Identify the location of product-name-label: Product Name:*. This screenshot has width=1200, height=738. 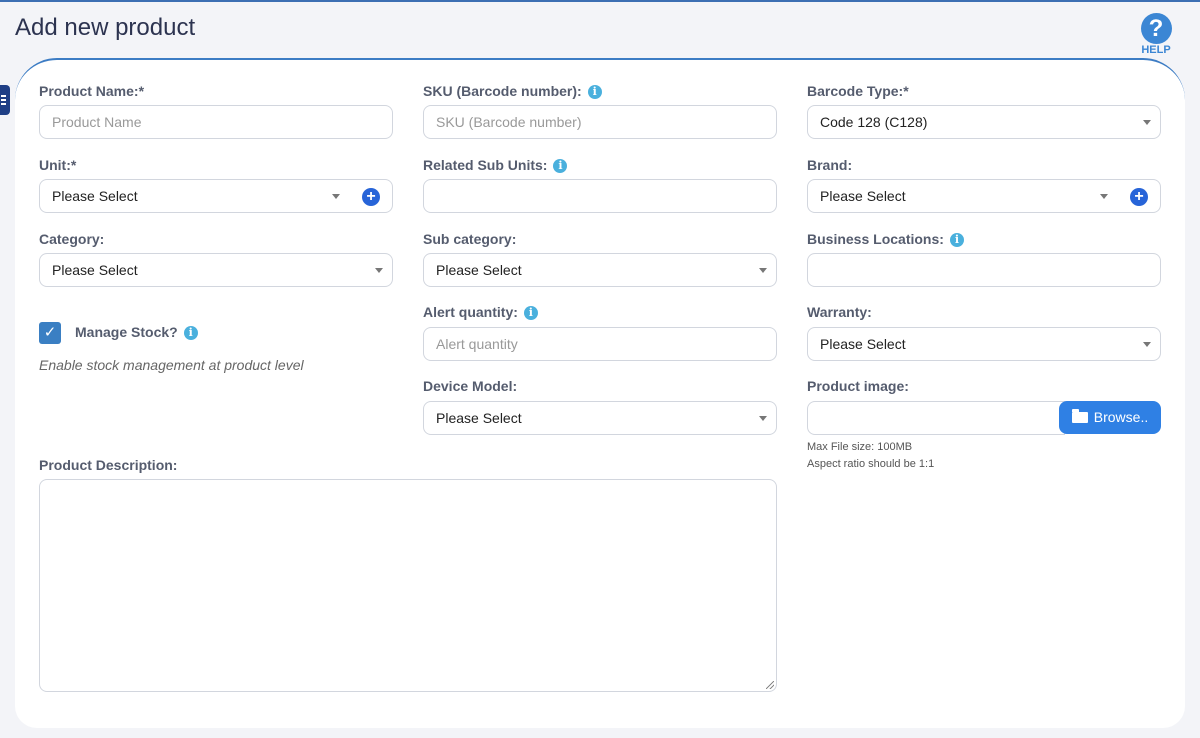
(92, 91).